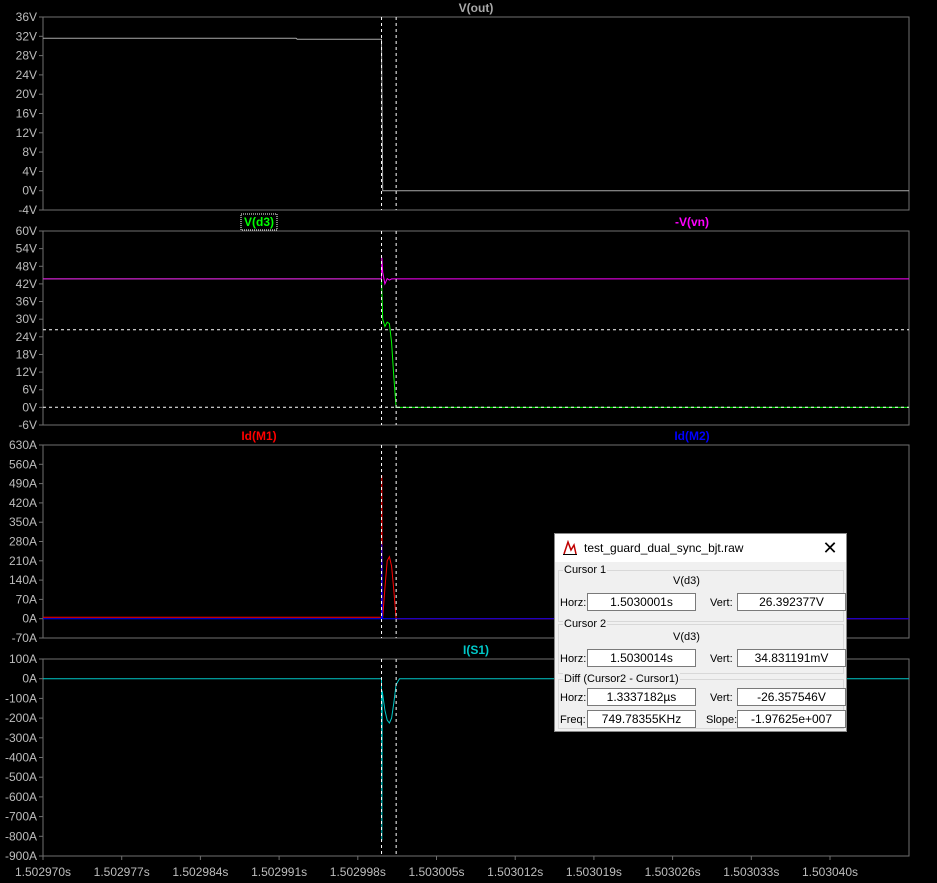 The image size is (937, 883). Describe the element at coordinates (691, 436) in the screenshot. I see `pane-3-title2: Id(M2)` at that location.